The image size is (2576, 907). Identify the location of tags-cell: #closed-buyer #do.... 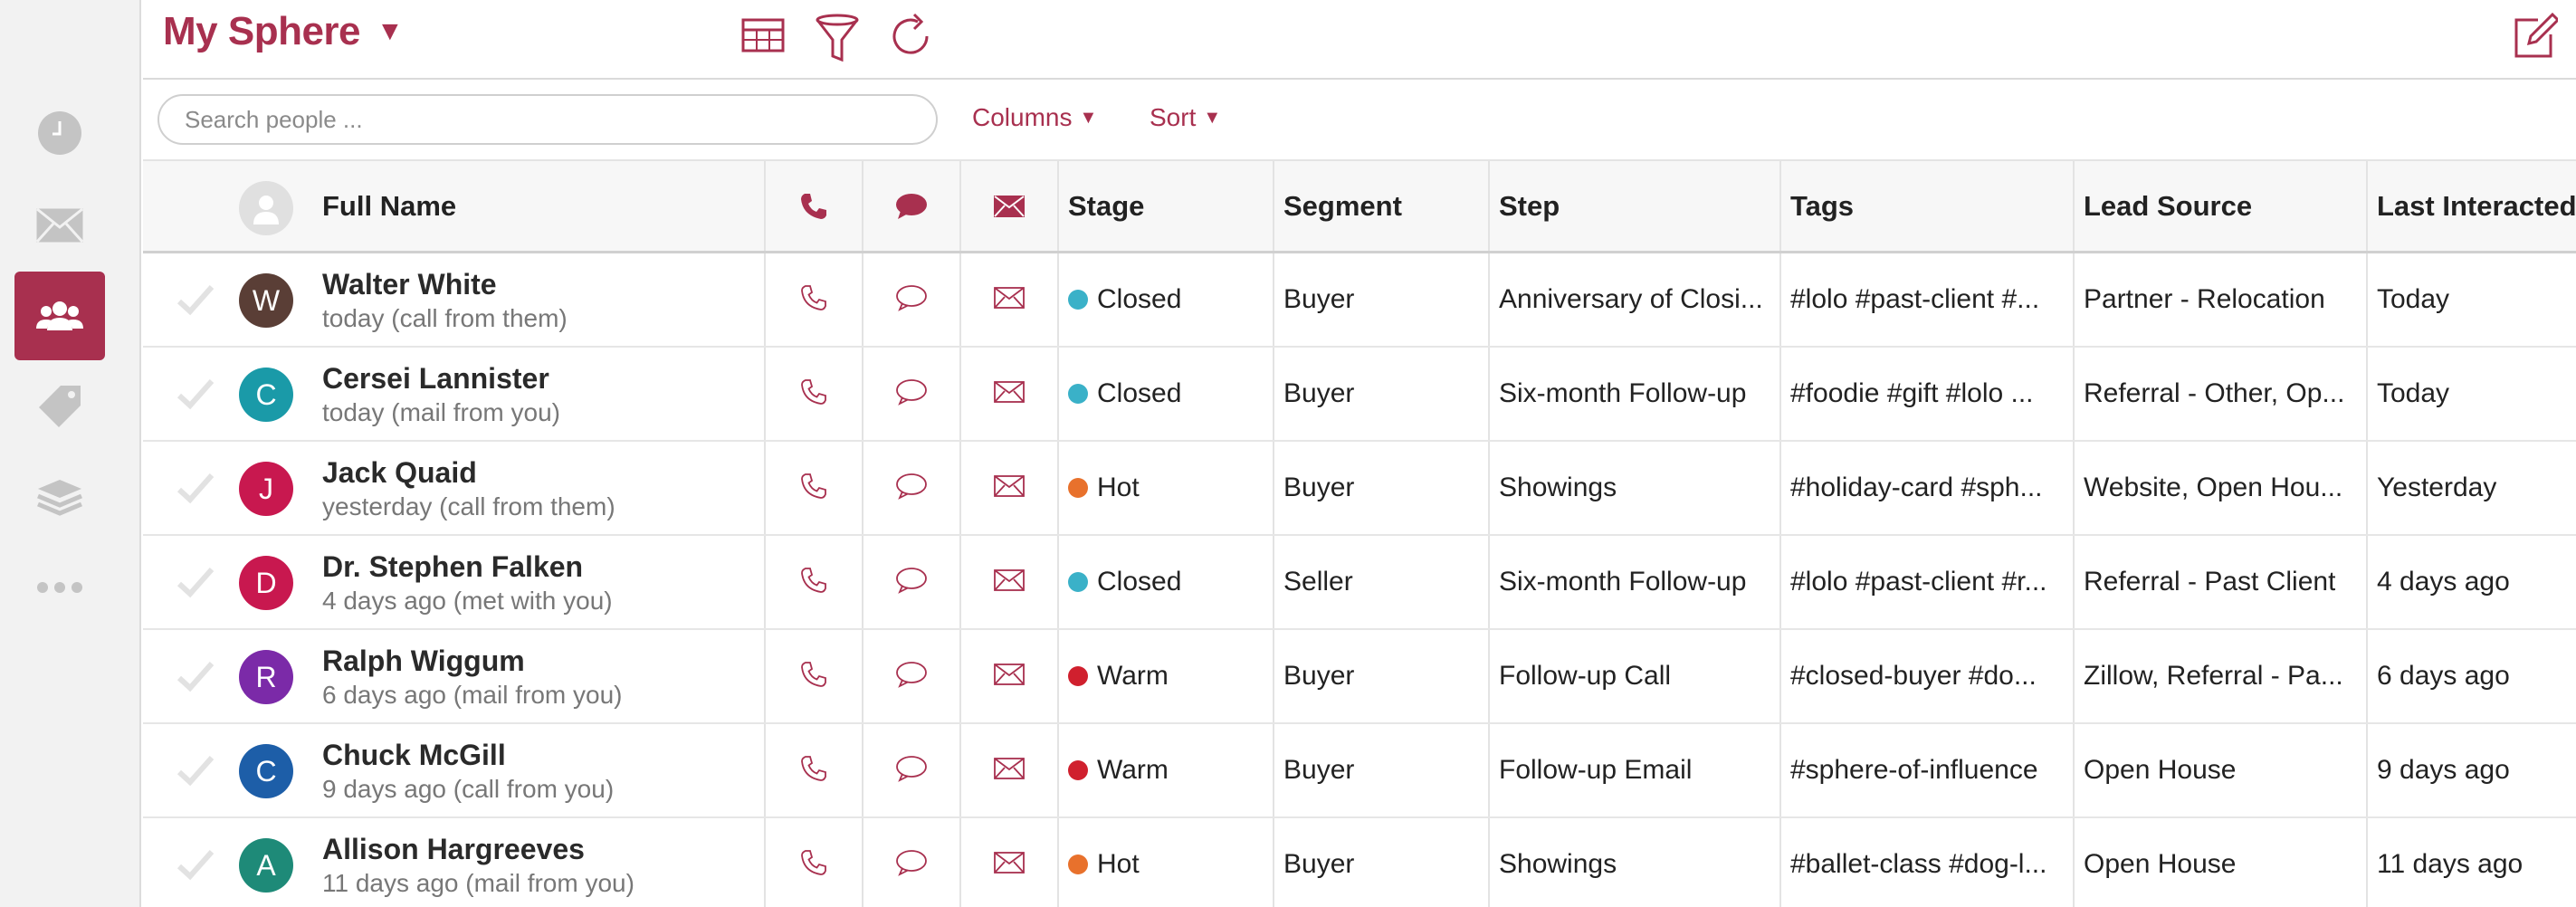
(1914, 676).